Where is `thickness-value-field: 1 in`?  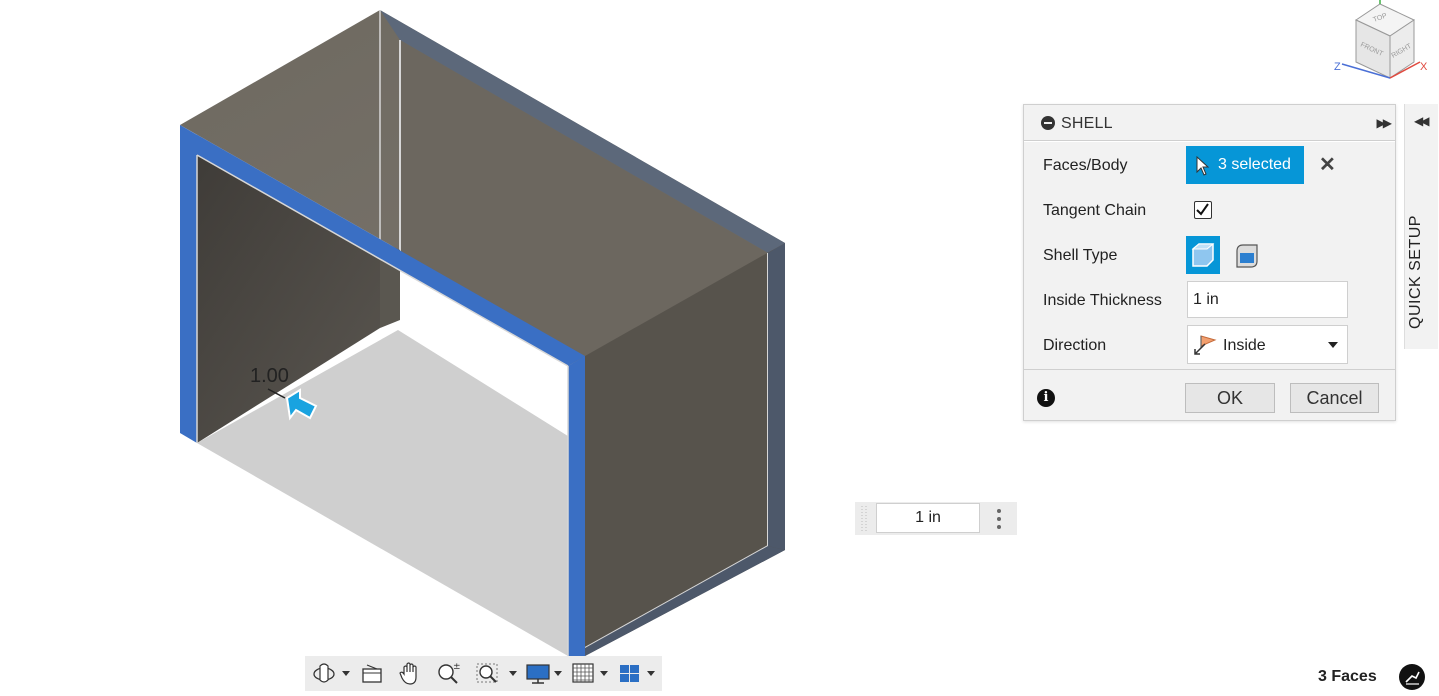 thickness-value-field: 1 in is located at coordinates (928, 518).